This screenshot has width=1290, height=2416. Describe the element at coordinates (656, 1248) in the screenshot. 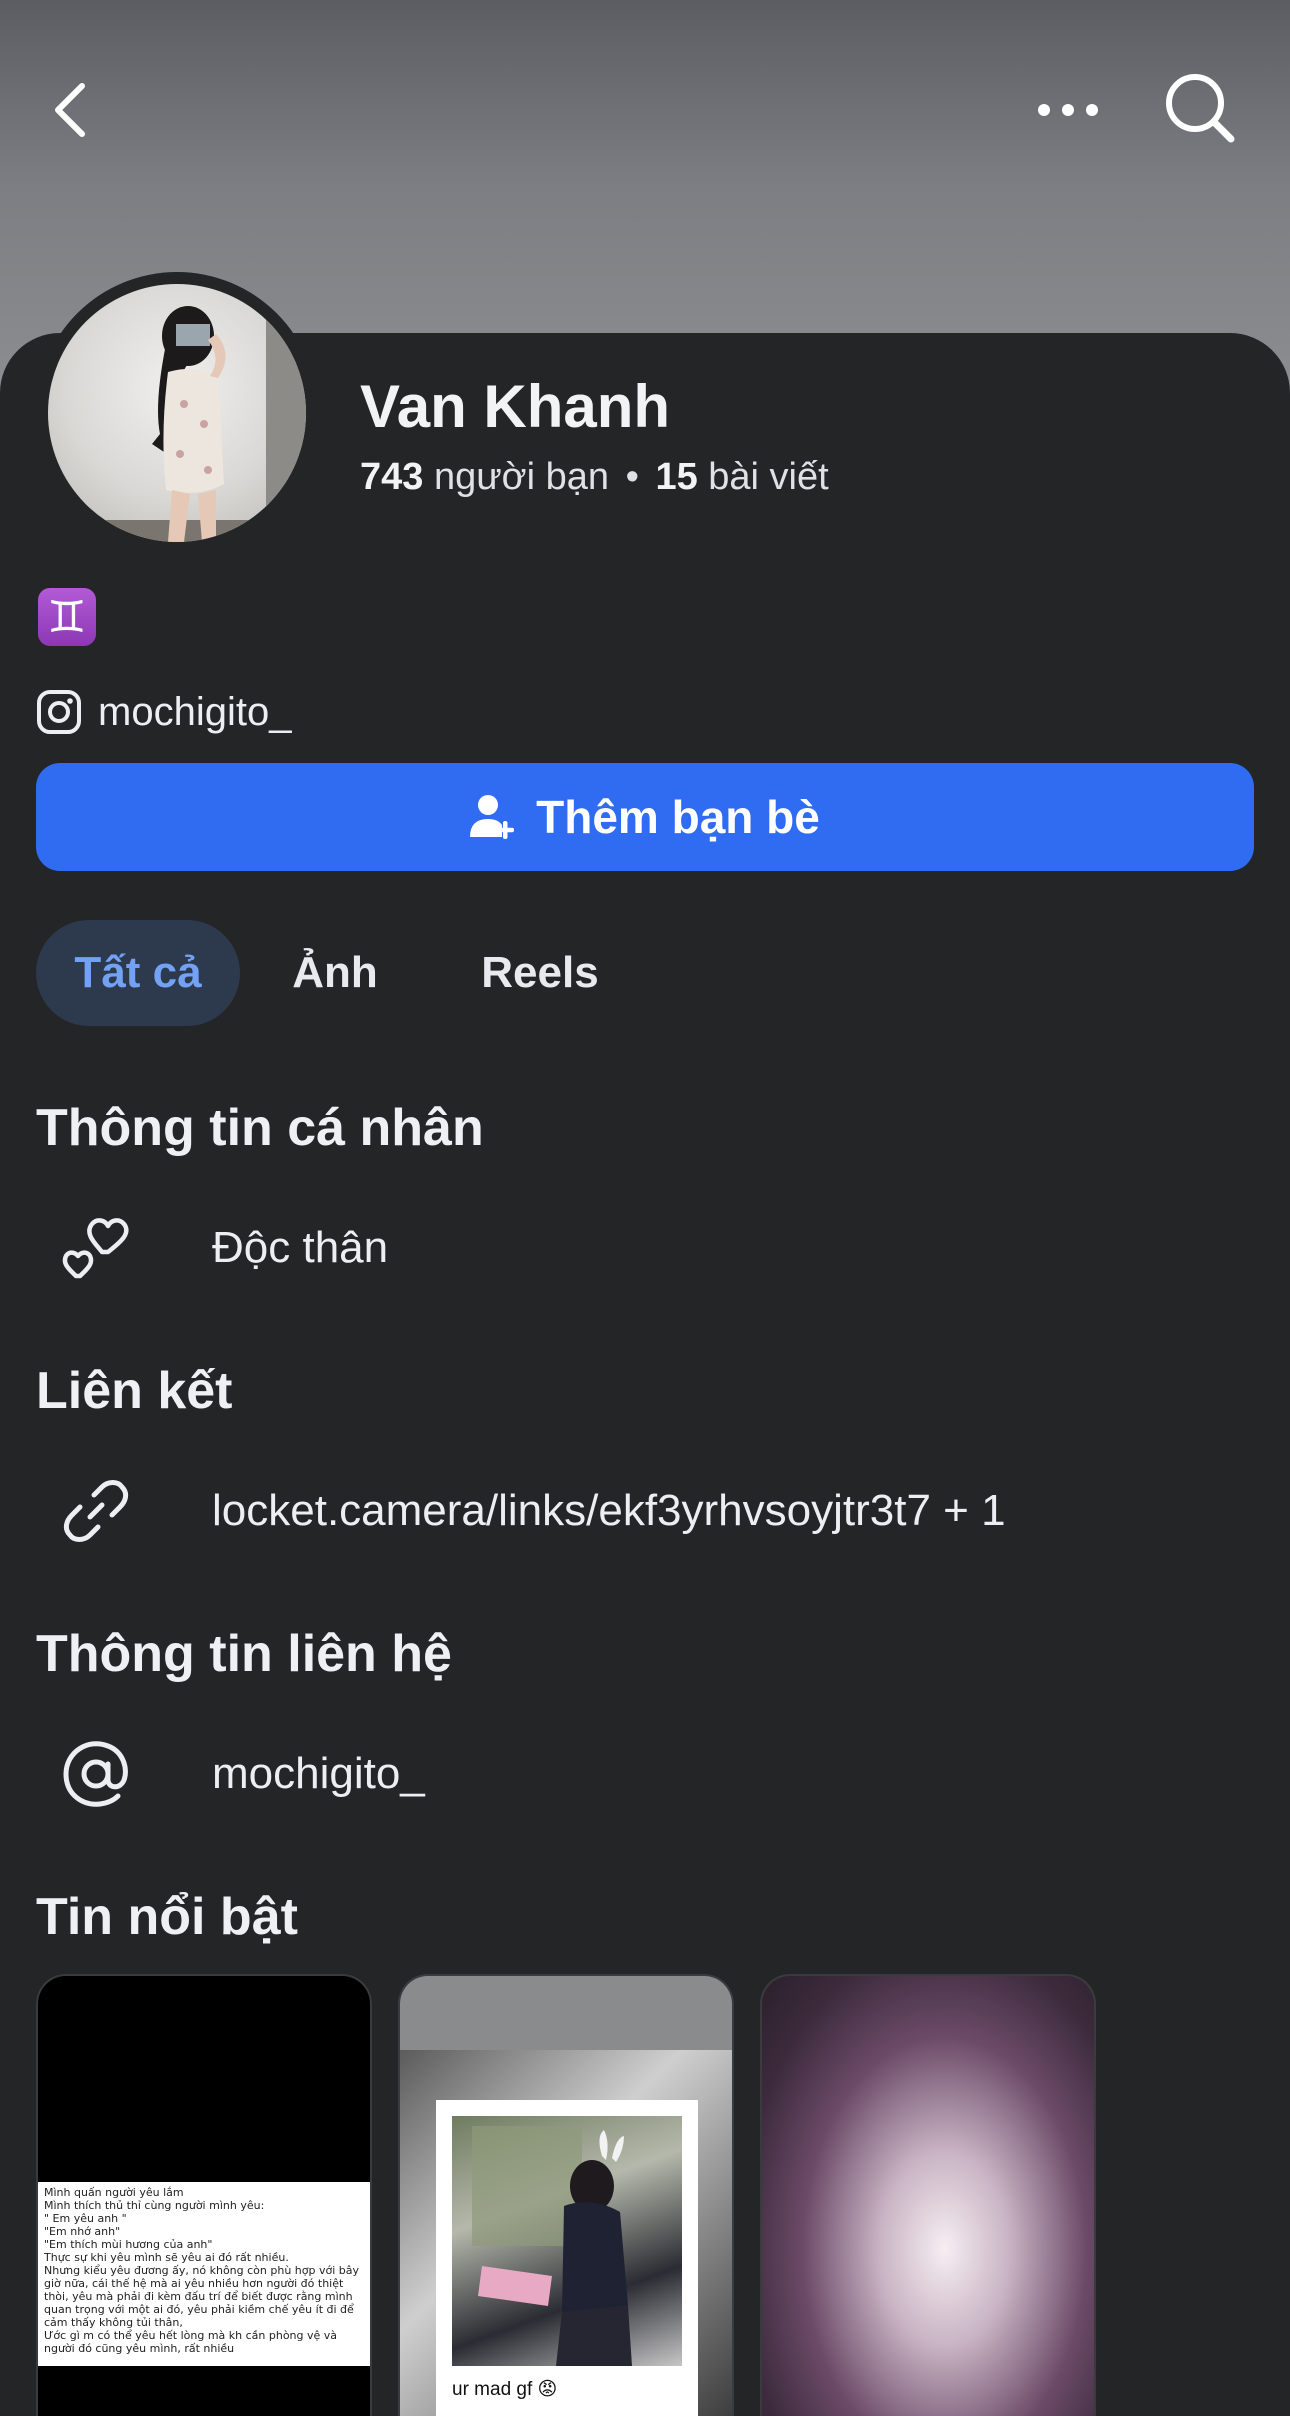

I see `relationship-row: Độc thân` at that location.